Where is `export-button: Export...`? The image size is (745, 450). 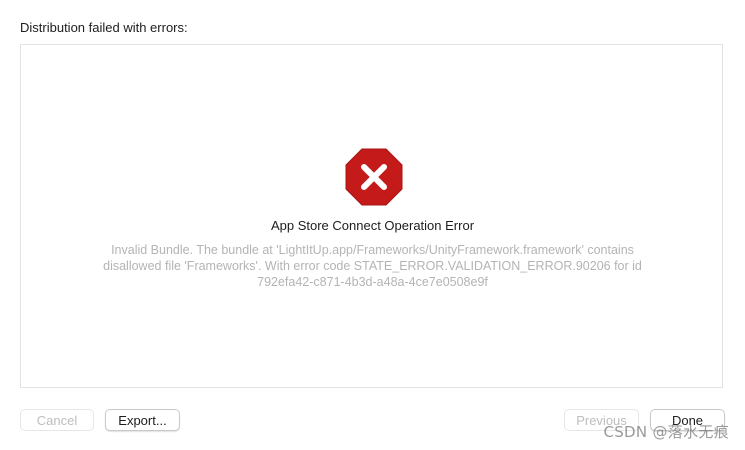
export-button: Export... is located at coordinates (142, 420).